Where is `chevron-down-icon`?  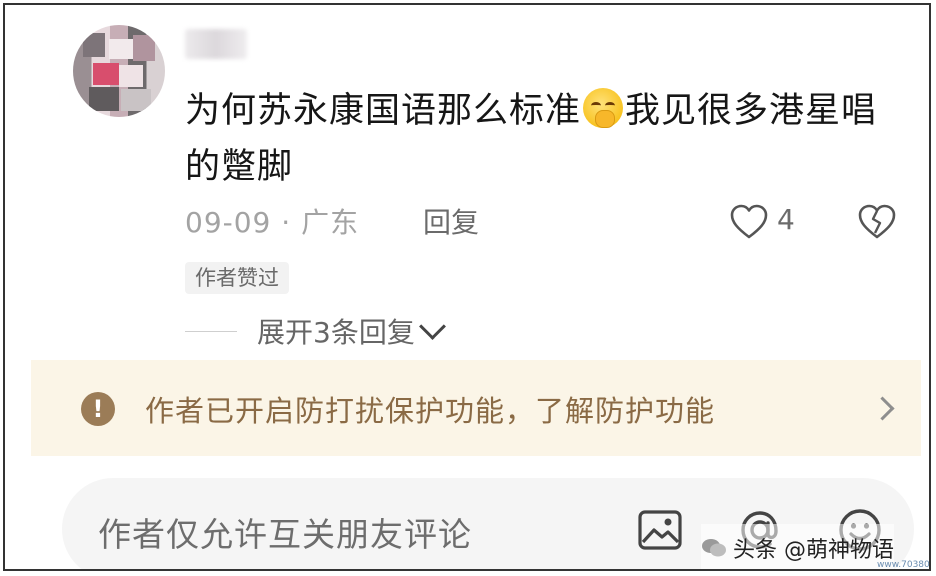
chevron-down-icon is located at coordinates (432, 326).